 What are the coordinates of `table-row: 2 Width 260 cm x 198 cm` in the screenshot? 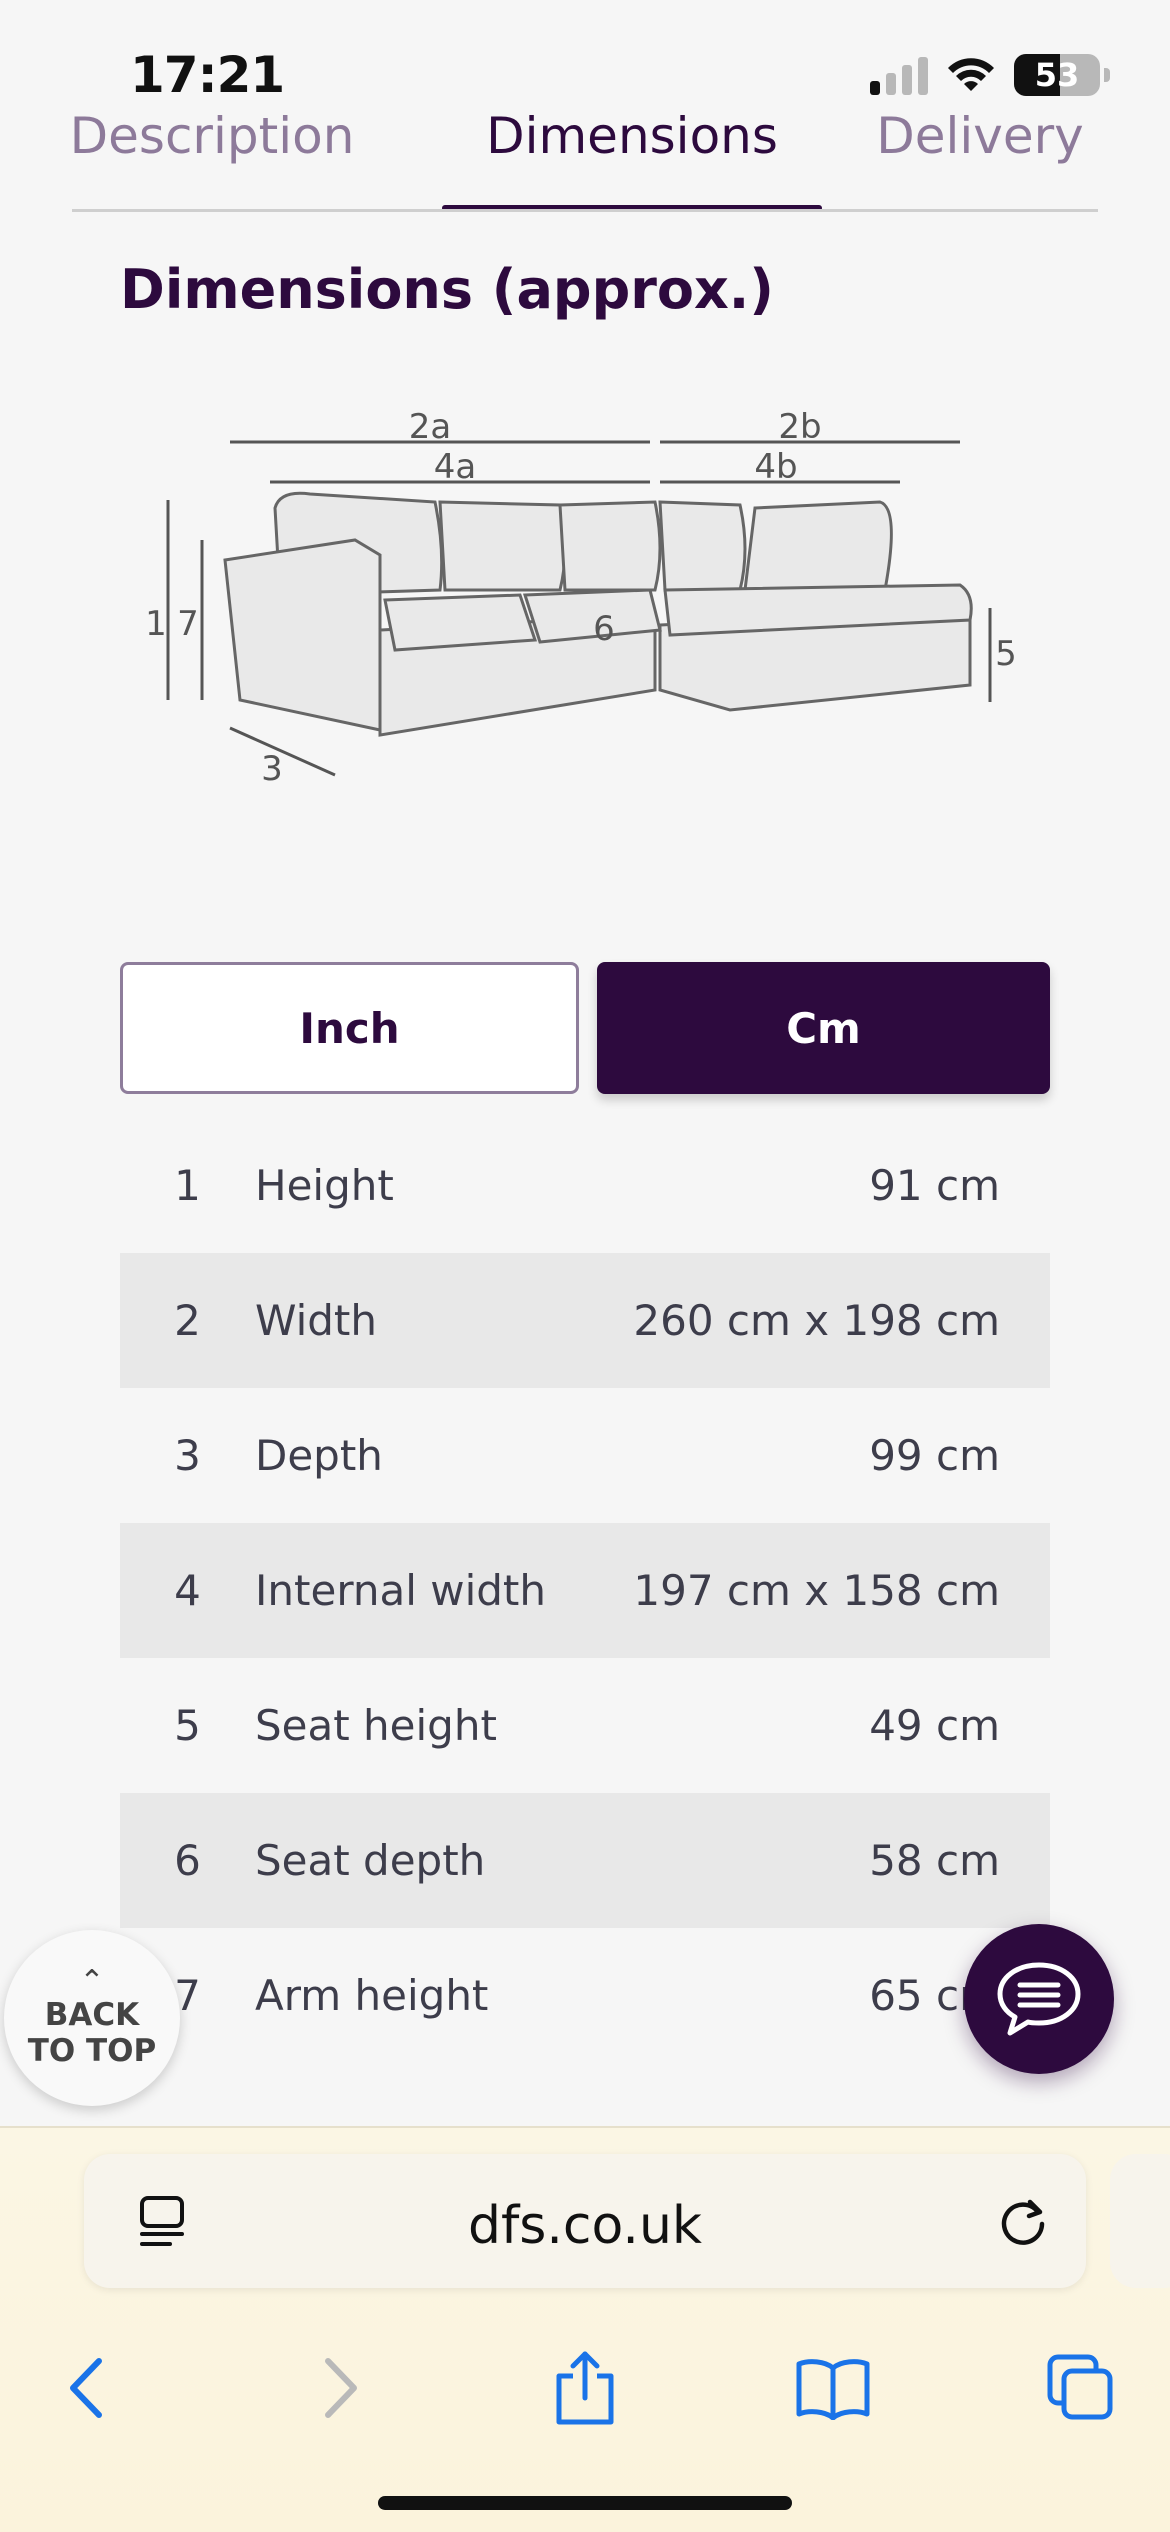 It's located at (585, 1320).